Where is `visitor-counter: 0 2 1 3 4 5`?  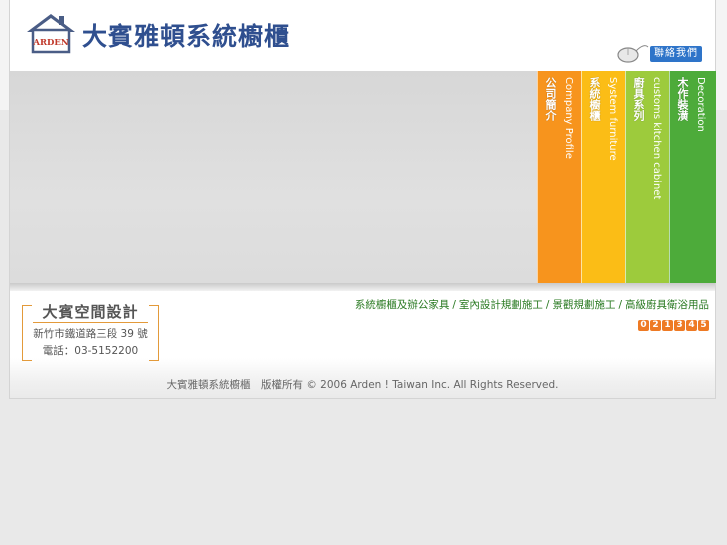 visitor-counter: 0 2 1 3 4 5 is located at coordinates (673, 325).